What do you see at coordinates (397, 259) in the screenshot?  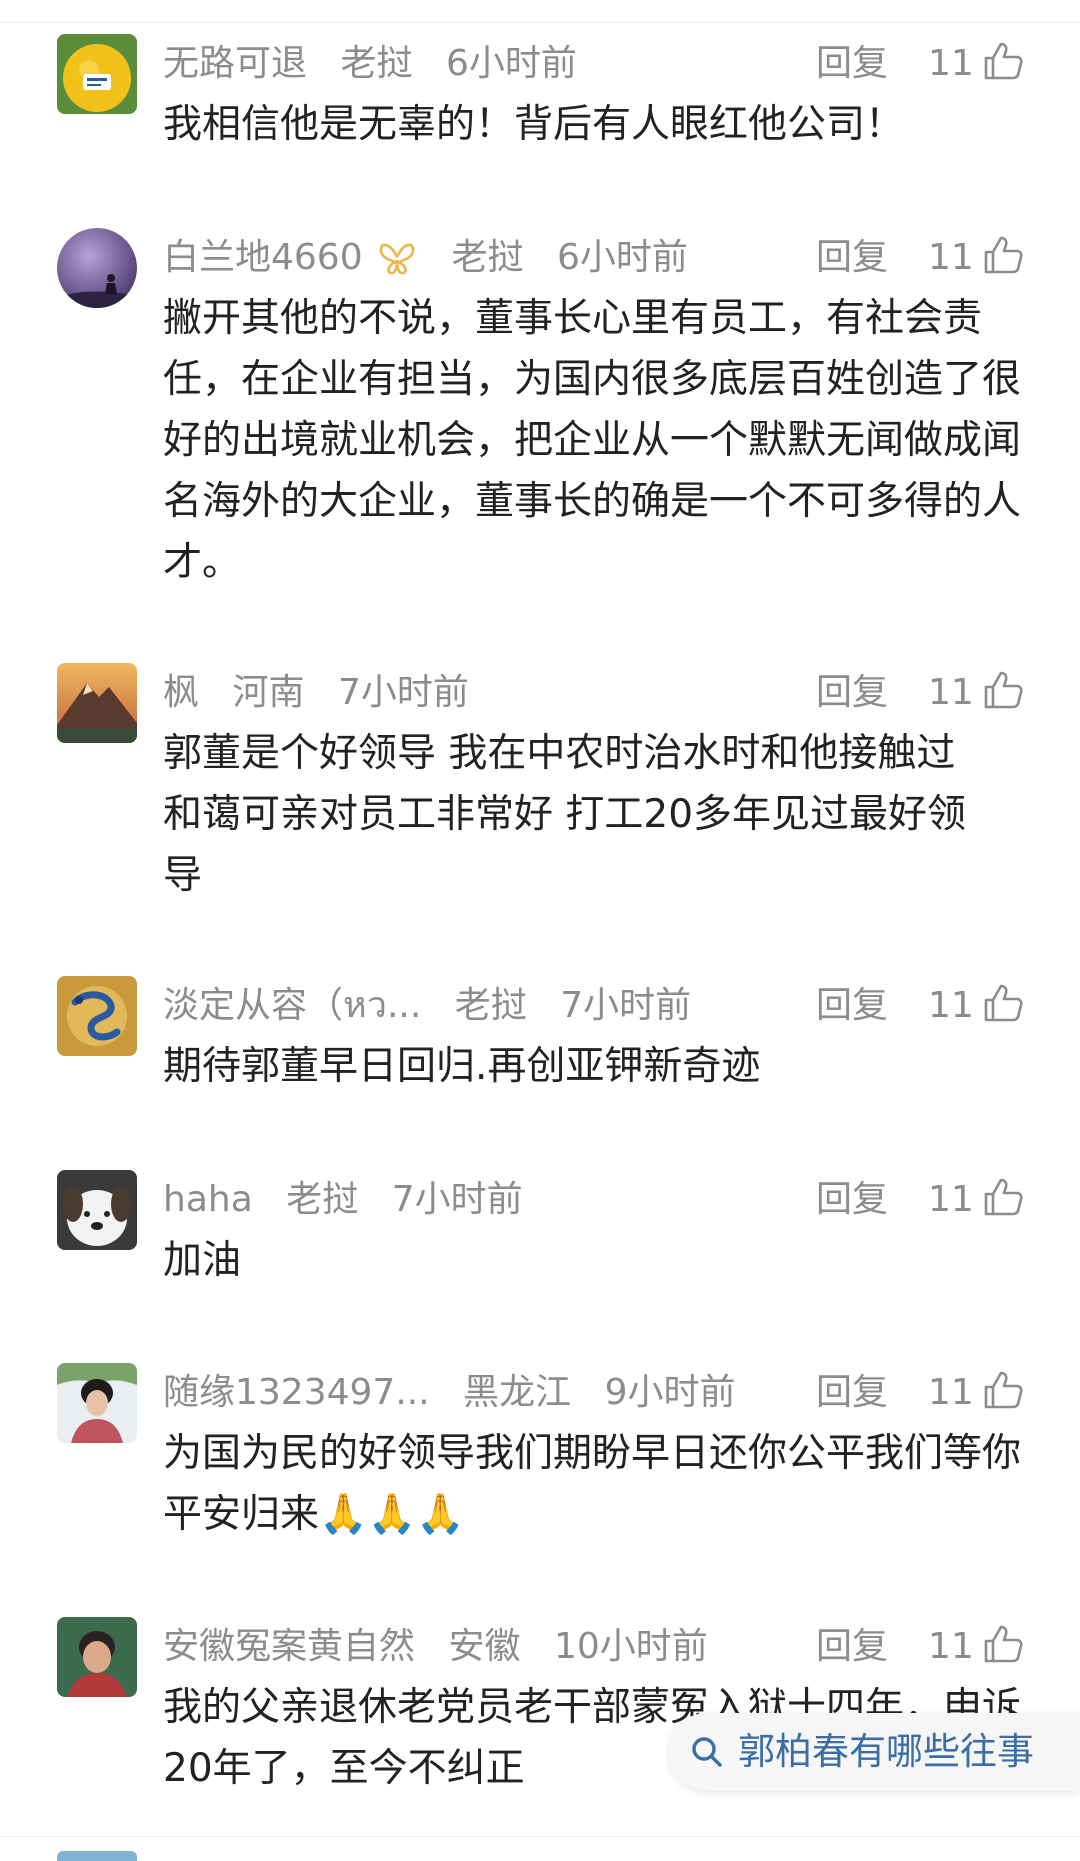 I see `butterfly-badge-icon` at bounding box center [397, 259].